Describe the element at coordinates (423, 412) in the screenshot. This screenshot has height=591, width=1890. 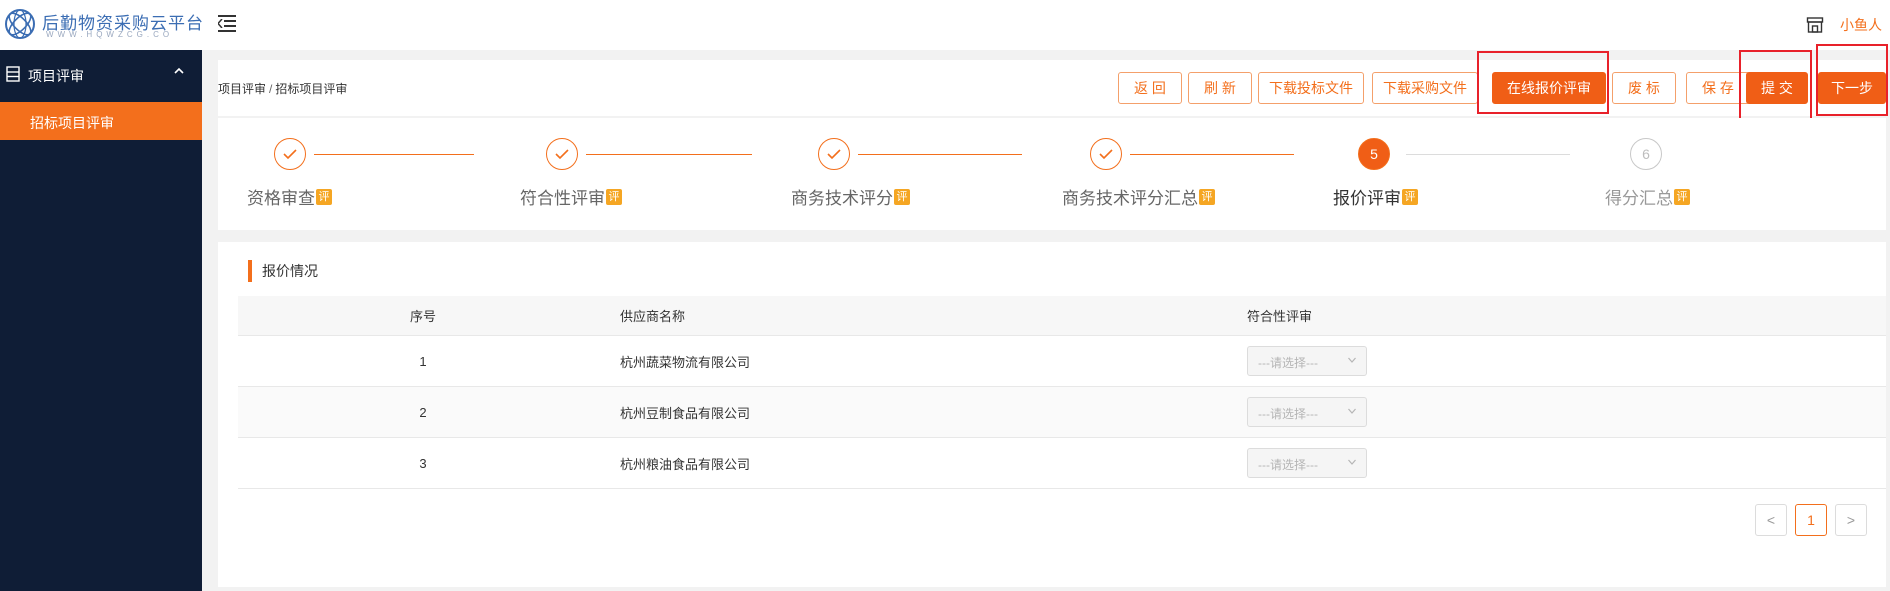
I see `row-number: 2` at that location.